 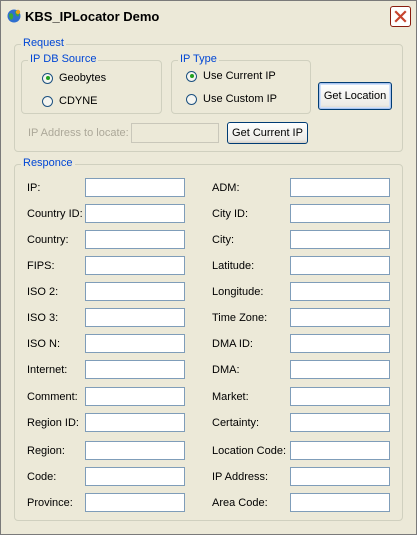 I want to click on field-label-ip-address: IP Address:, so click(x=240, y=477).